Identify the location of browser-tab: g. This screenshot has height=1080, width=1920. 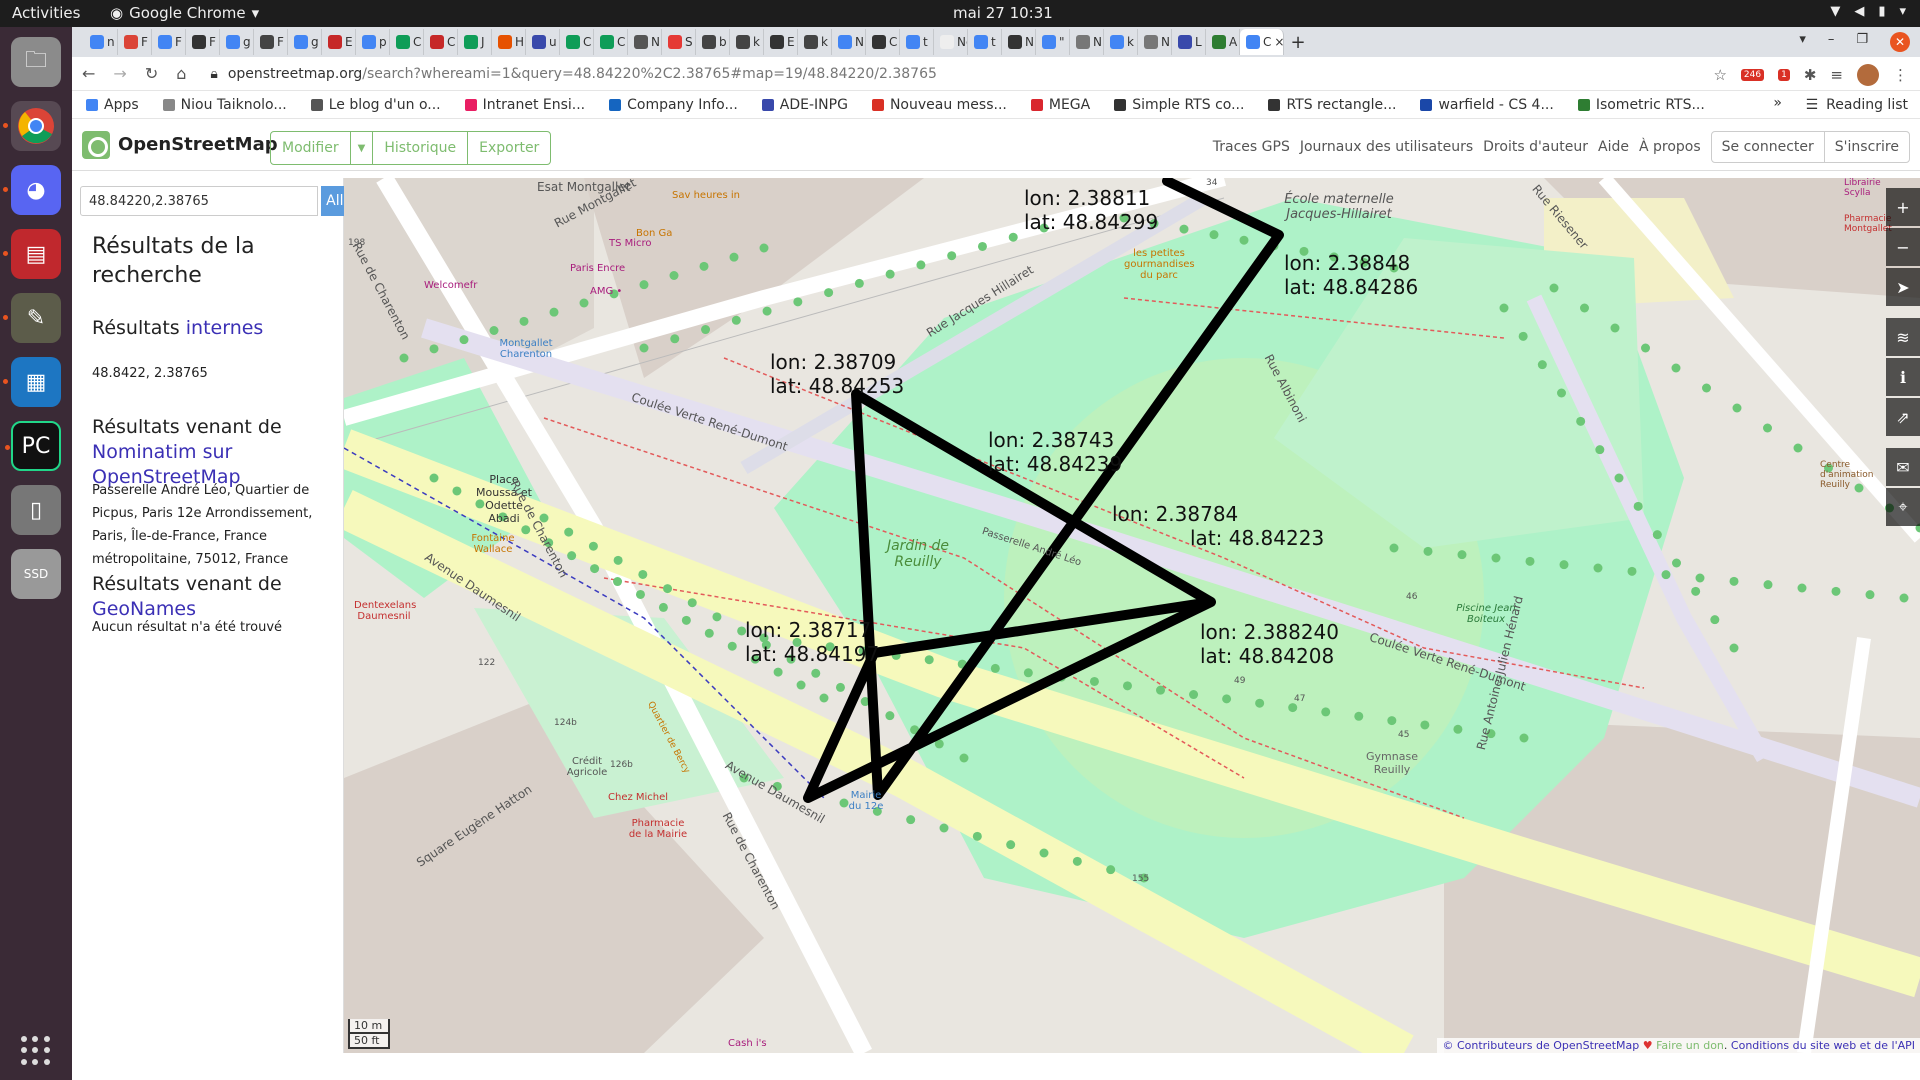
(237, 42).